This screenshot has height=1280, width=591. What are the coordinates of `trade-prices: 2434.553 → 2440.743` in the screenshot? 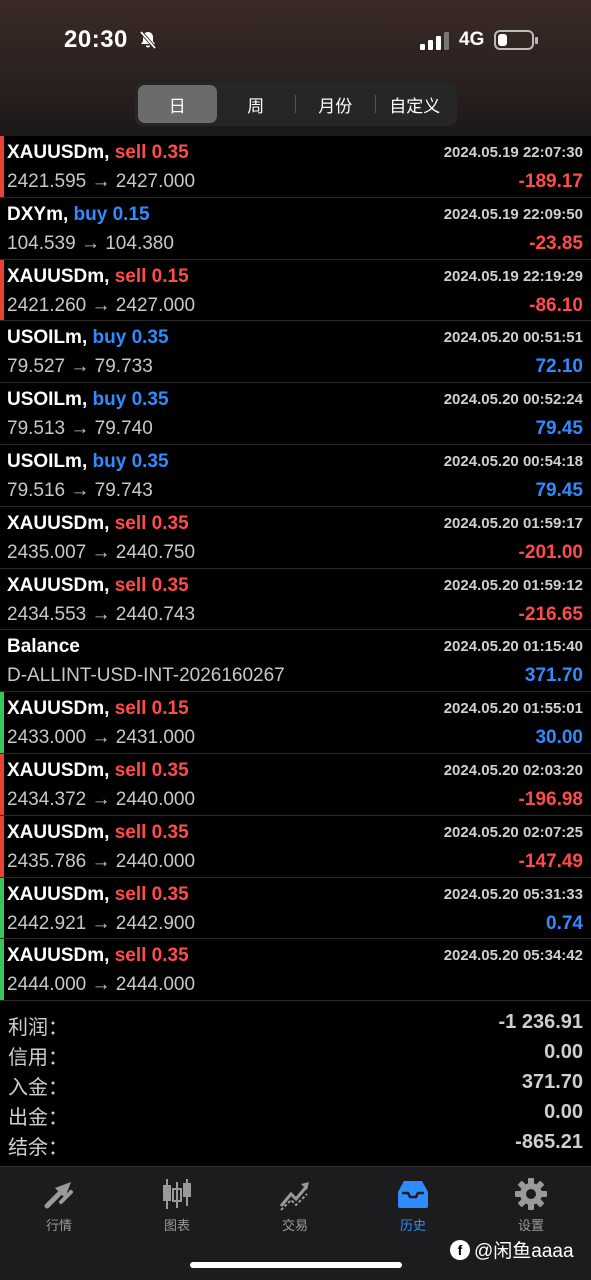 It's located at (101, 614).